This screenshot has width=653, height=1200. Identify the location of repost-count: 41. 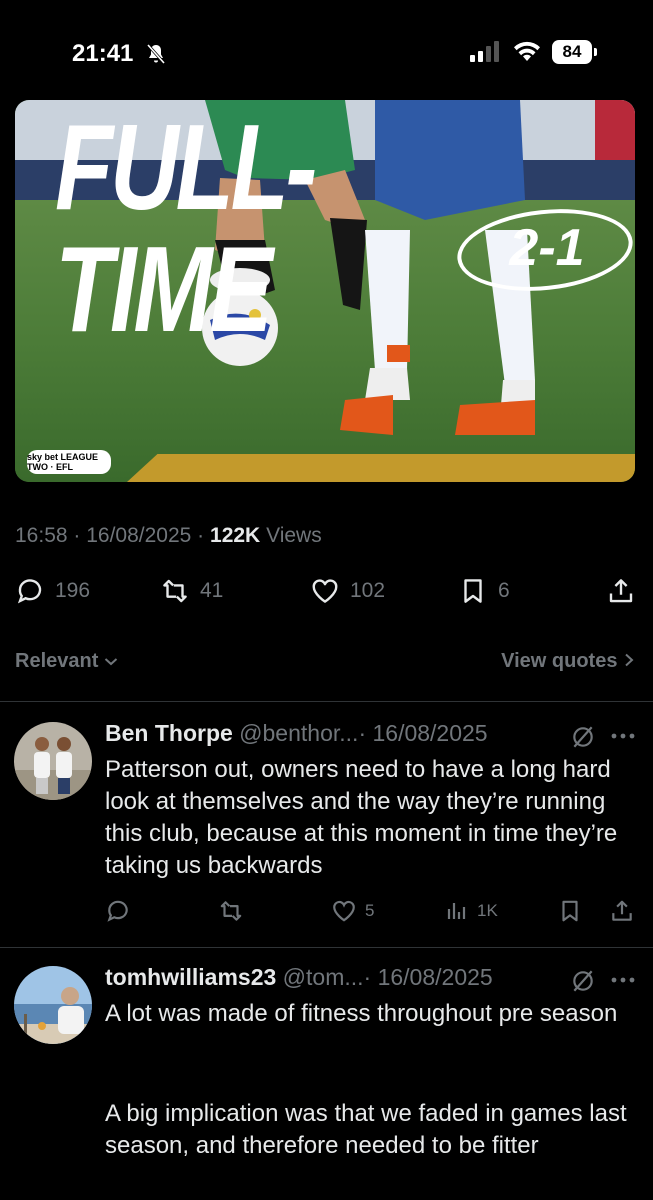
(212, 590).